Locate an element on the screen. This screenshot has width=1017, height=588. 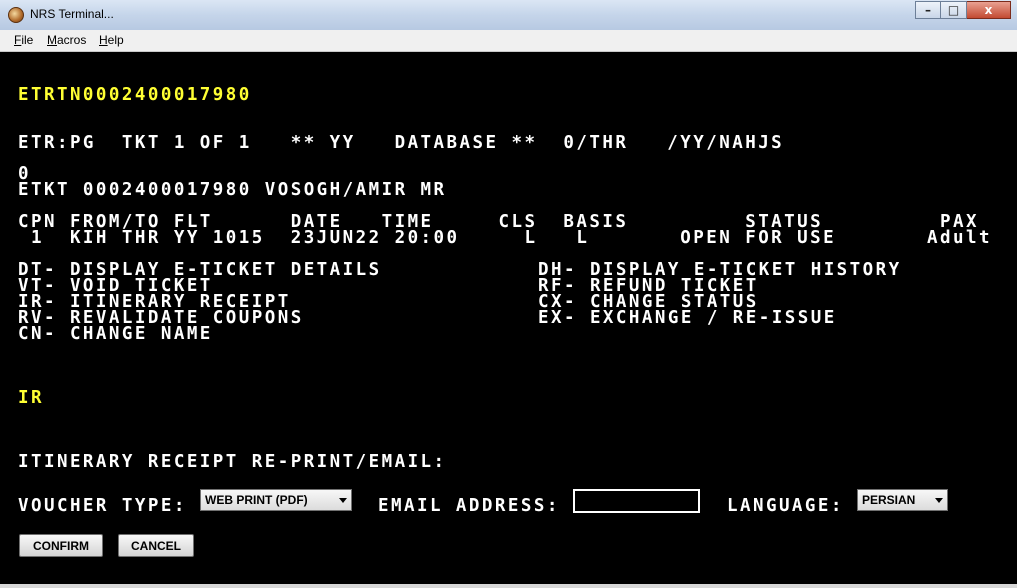
maximize-icon: □ is located at coordinates (953, 10).